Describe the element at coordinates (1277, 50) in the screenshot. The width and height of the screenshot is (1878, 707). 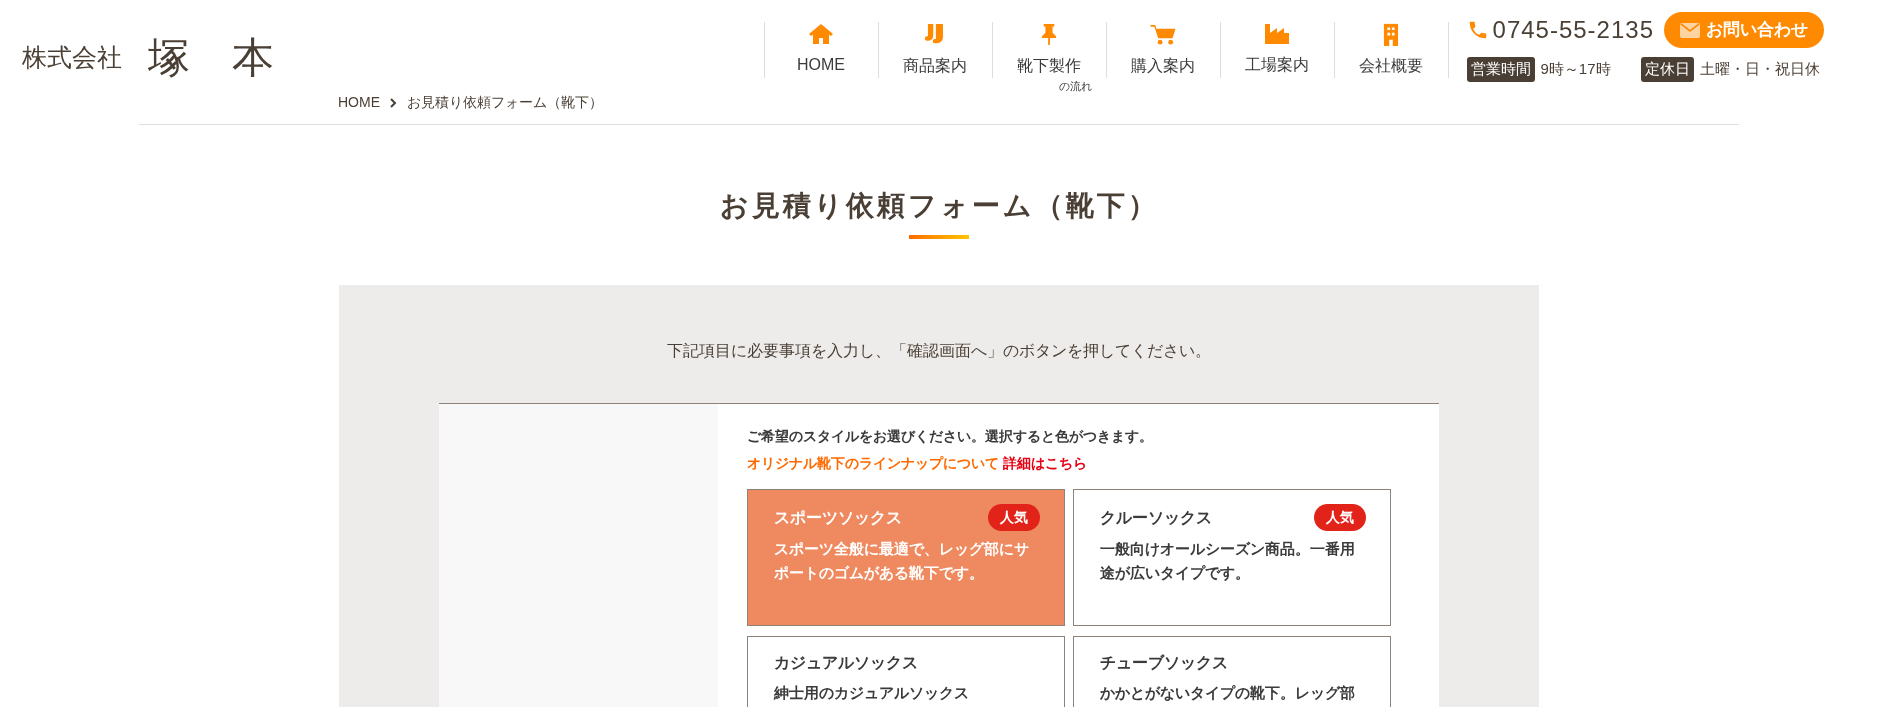
I see `nav-item: 工場案内` at that location.